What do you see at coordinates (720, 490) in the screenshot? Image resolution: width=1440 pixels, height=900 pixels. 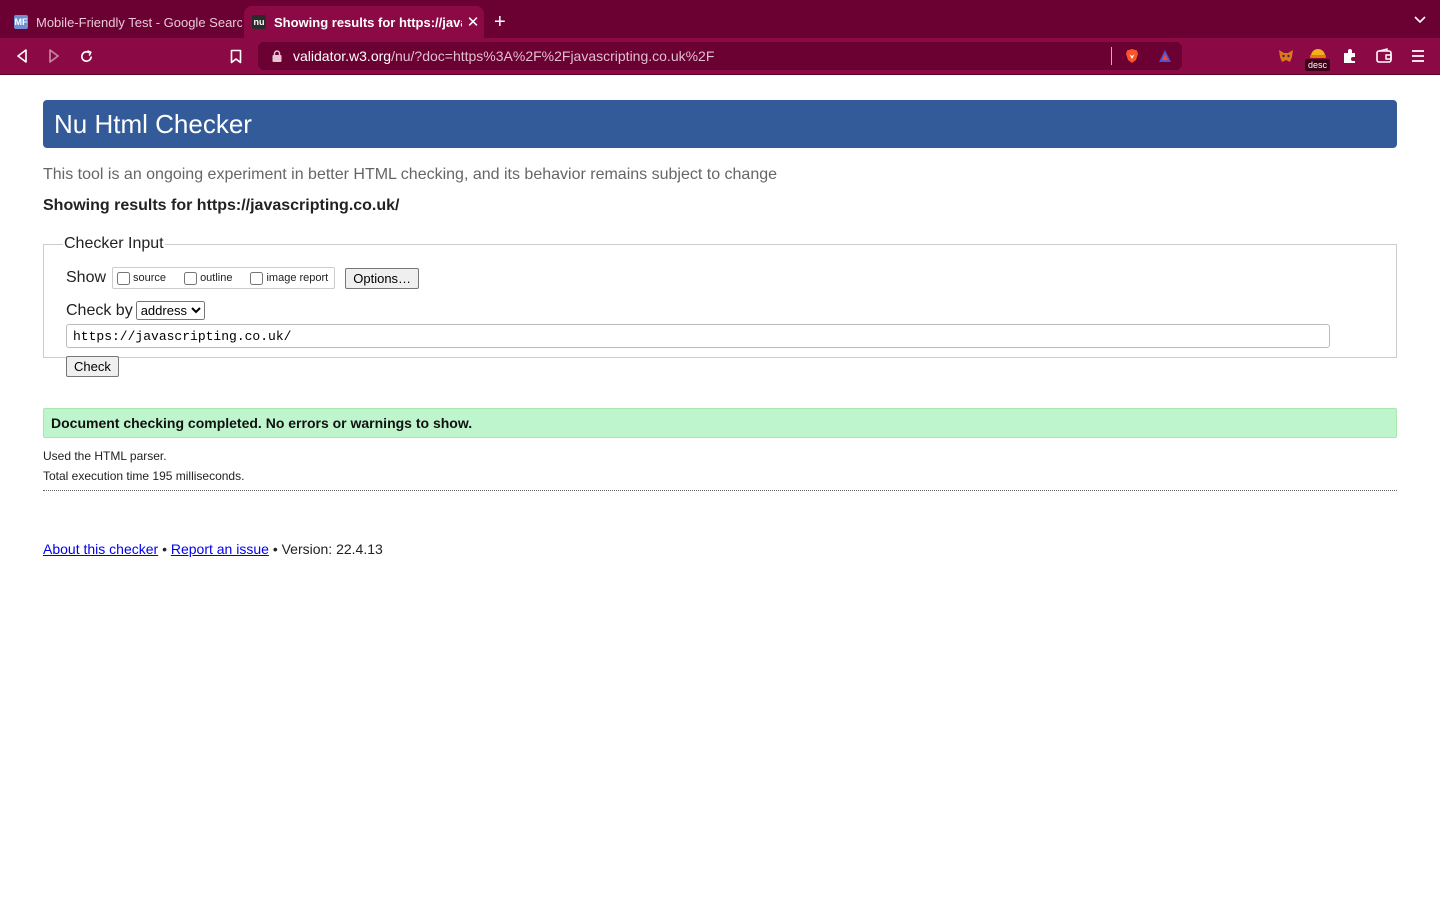 I see `divider` at bounding box center [720, 490].